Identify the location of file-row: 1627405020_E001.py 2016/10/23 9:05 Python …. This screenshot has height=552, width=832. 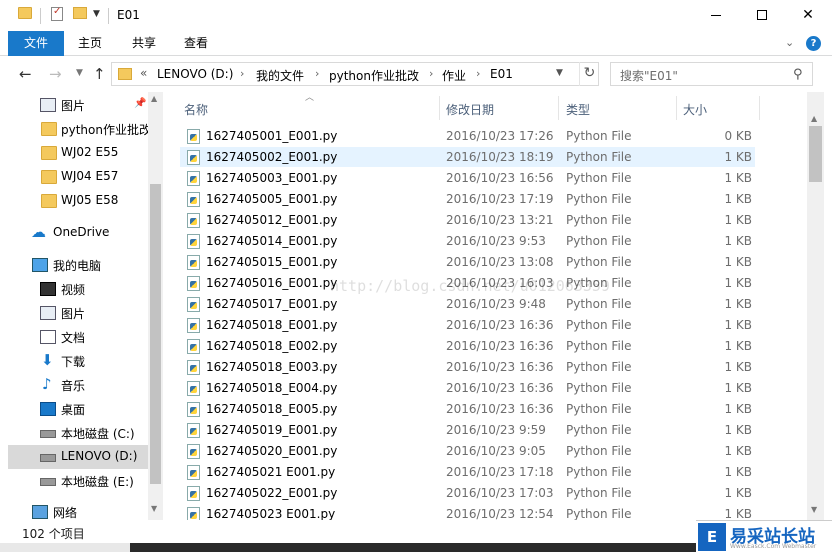
(467, 451).